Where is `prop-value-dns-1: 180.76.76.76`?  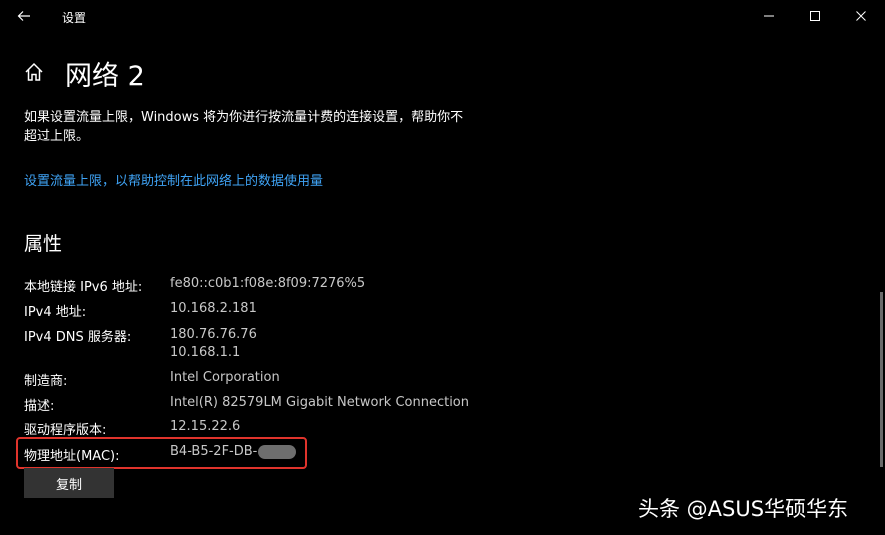
prop-value-dns-1: 180.76.76.76 is located at coordinates (213, 334).